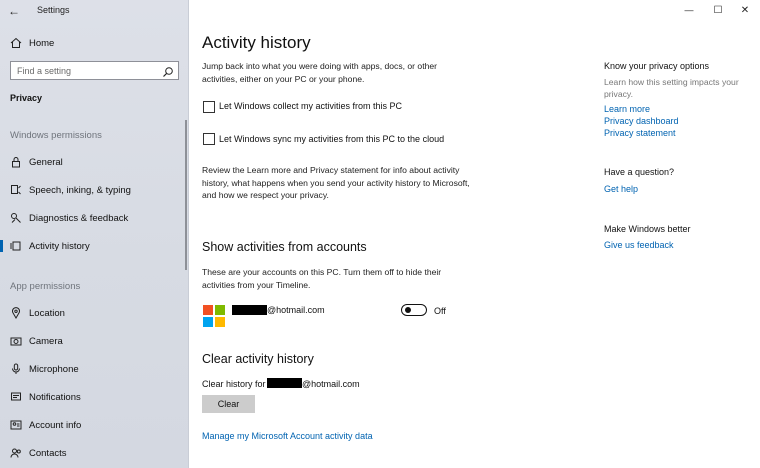 The width and height of the screenshot is (760, 468). I want to click on sidebar-item-activity-history: Activity history, so click(93, 246).